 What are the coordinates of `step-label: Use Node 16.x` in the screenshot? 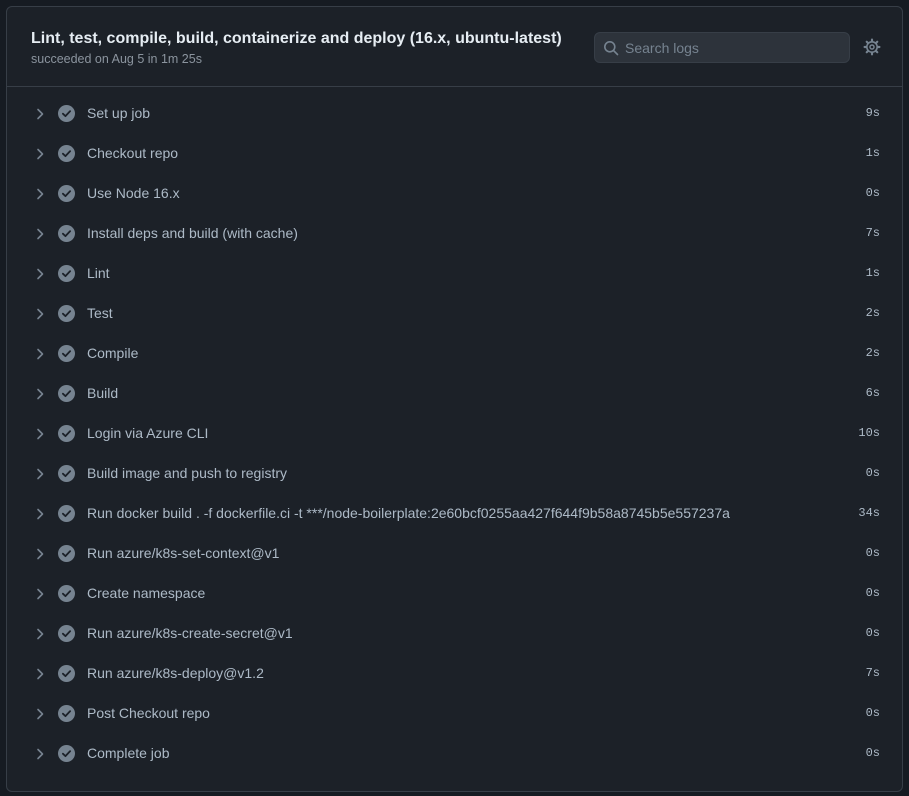 It's located at (133, 193).